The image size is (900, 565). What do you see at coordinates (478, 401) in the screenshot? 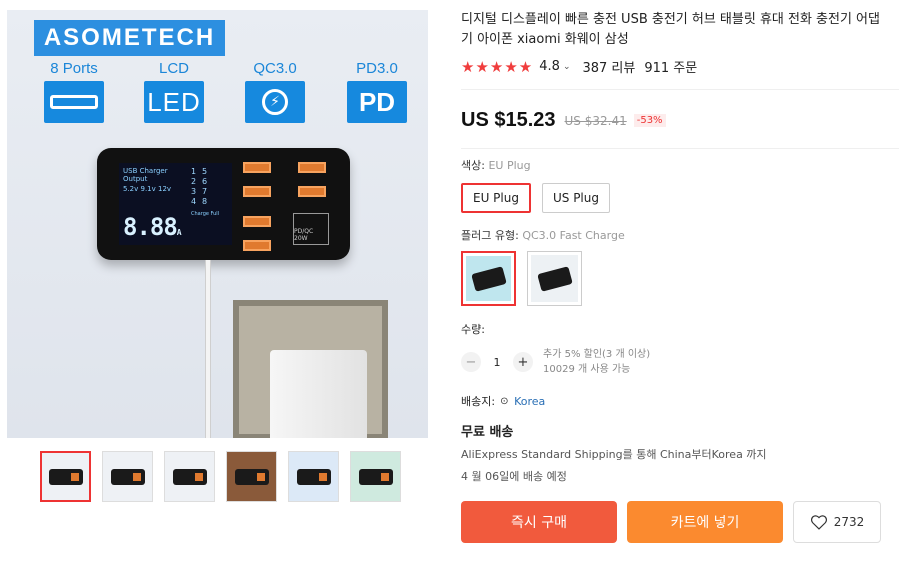
I see `ship-to-label: 배송지:` at bounding box center [478, 401].